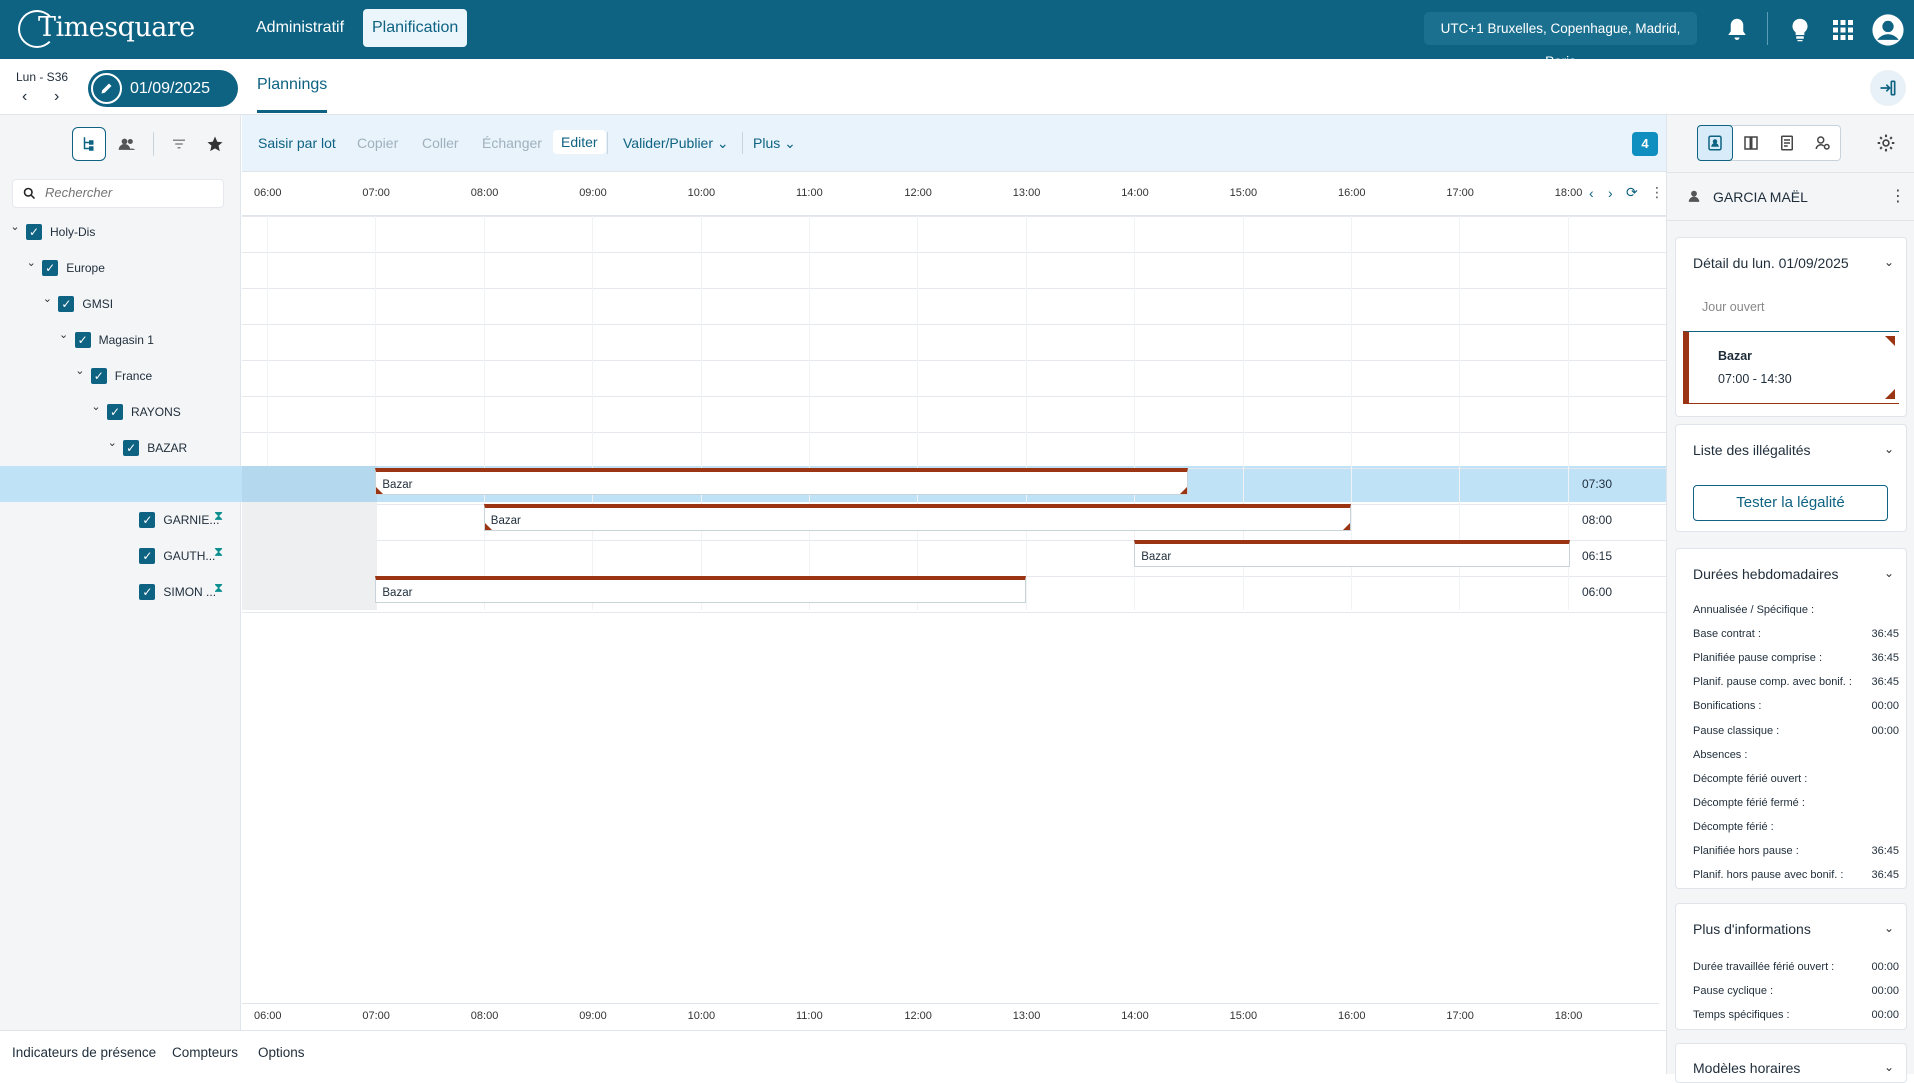 The height and width of the screenshot is (1083, 1914). Describe the element at coordinates (376, 1016) in the screenshot. I see `hour-tick-label: 07:00` at that location.